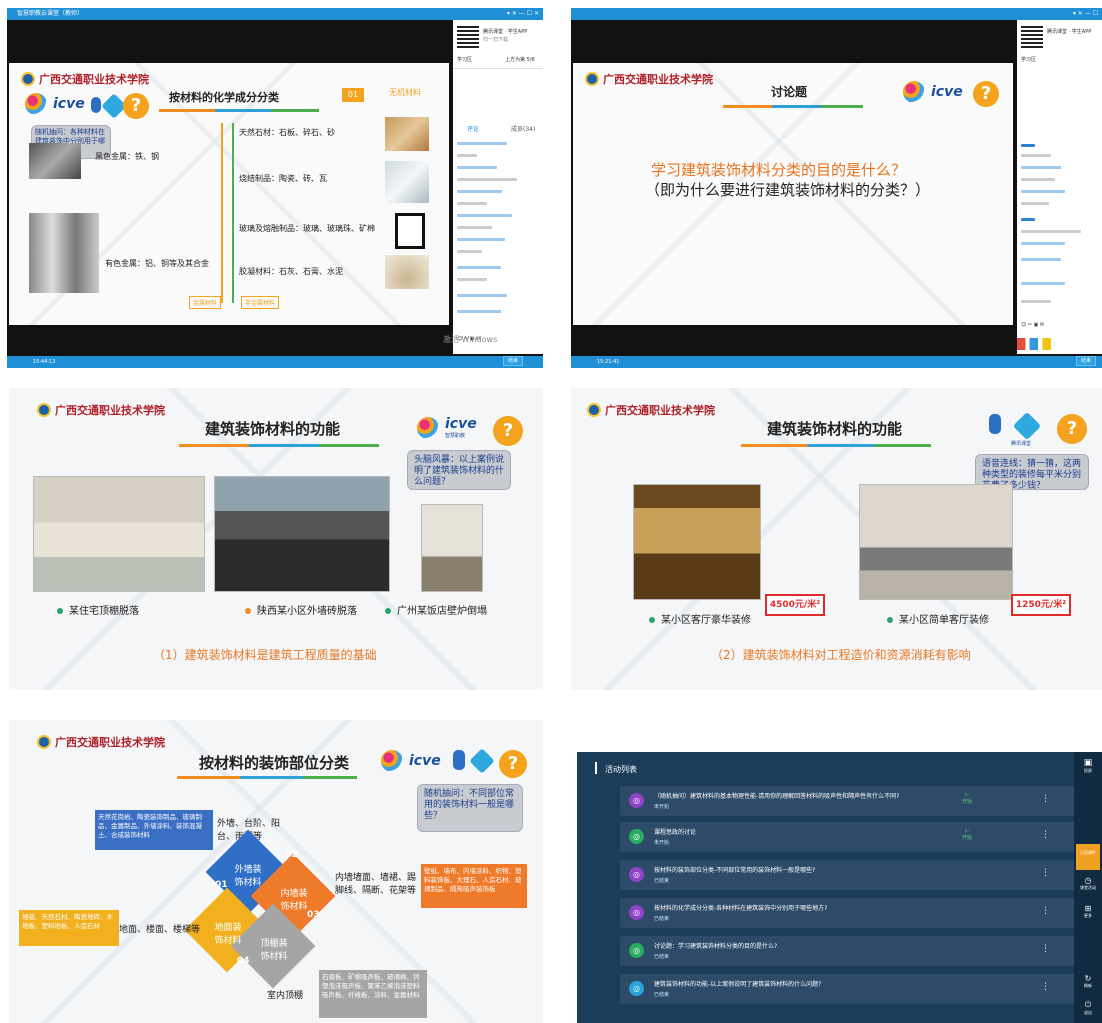 The width and height of the screenshot is (1102, 1023). What do you see at coordinates (621, 769) in the screenshot?
I see `activity-header: 活动列表` at bounding box center [621, 769].